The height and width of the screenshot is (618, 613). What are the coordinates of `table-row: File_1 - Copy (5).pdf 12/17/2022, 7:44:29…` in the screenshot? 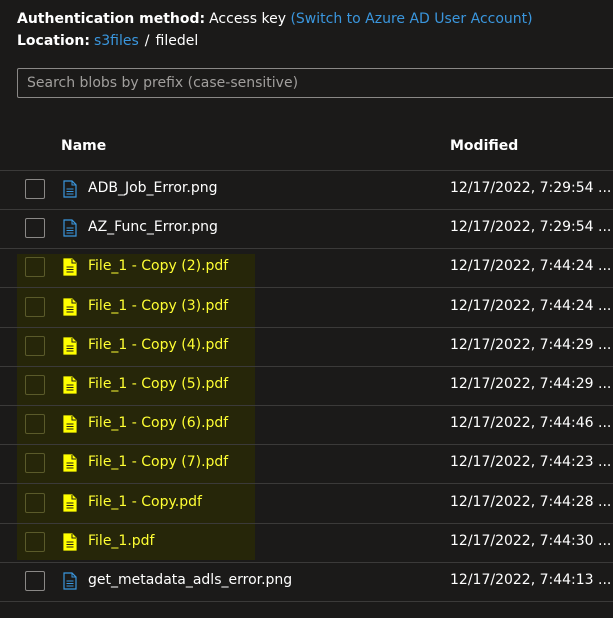 It's located at (306, 386).